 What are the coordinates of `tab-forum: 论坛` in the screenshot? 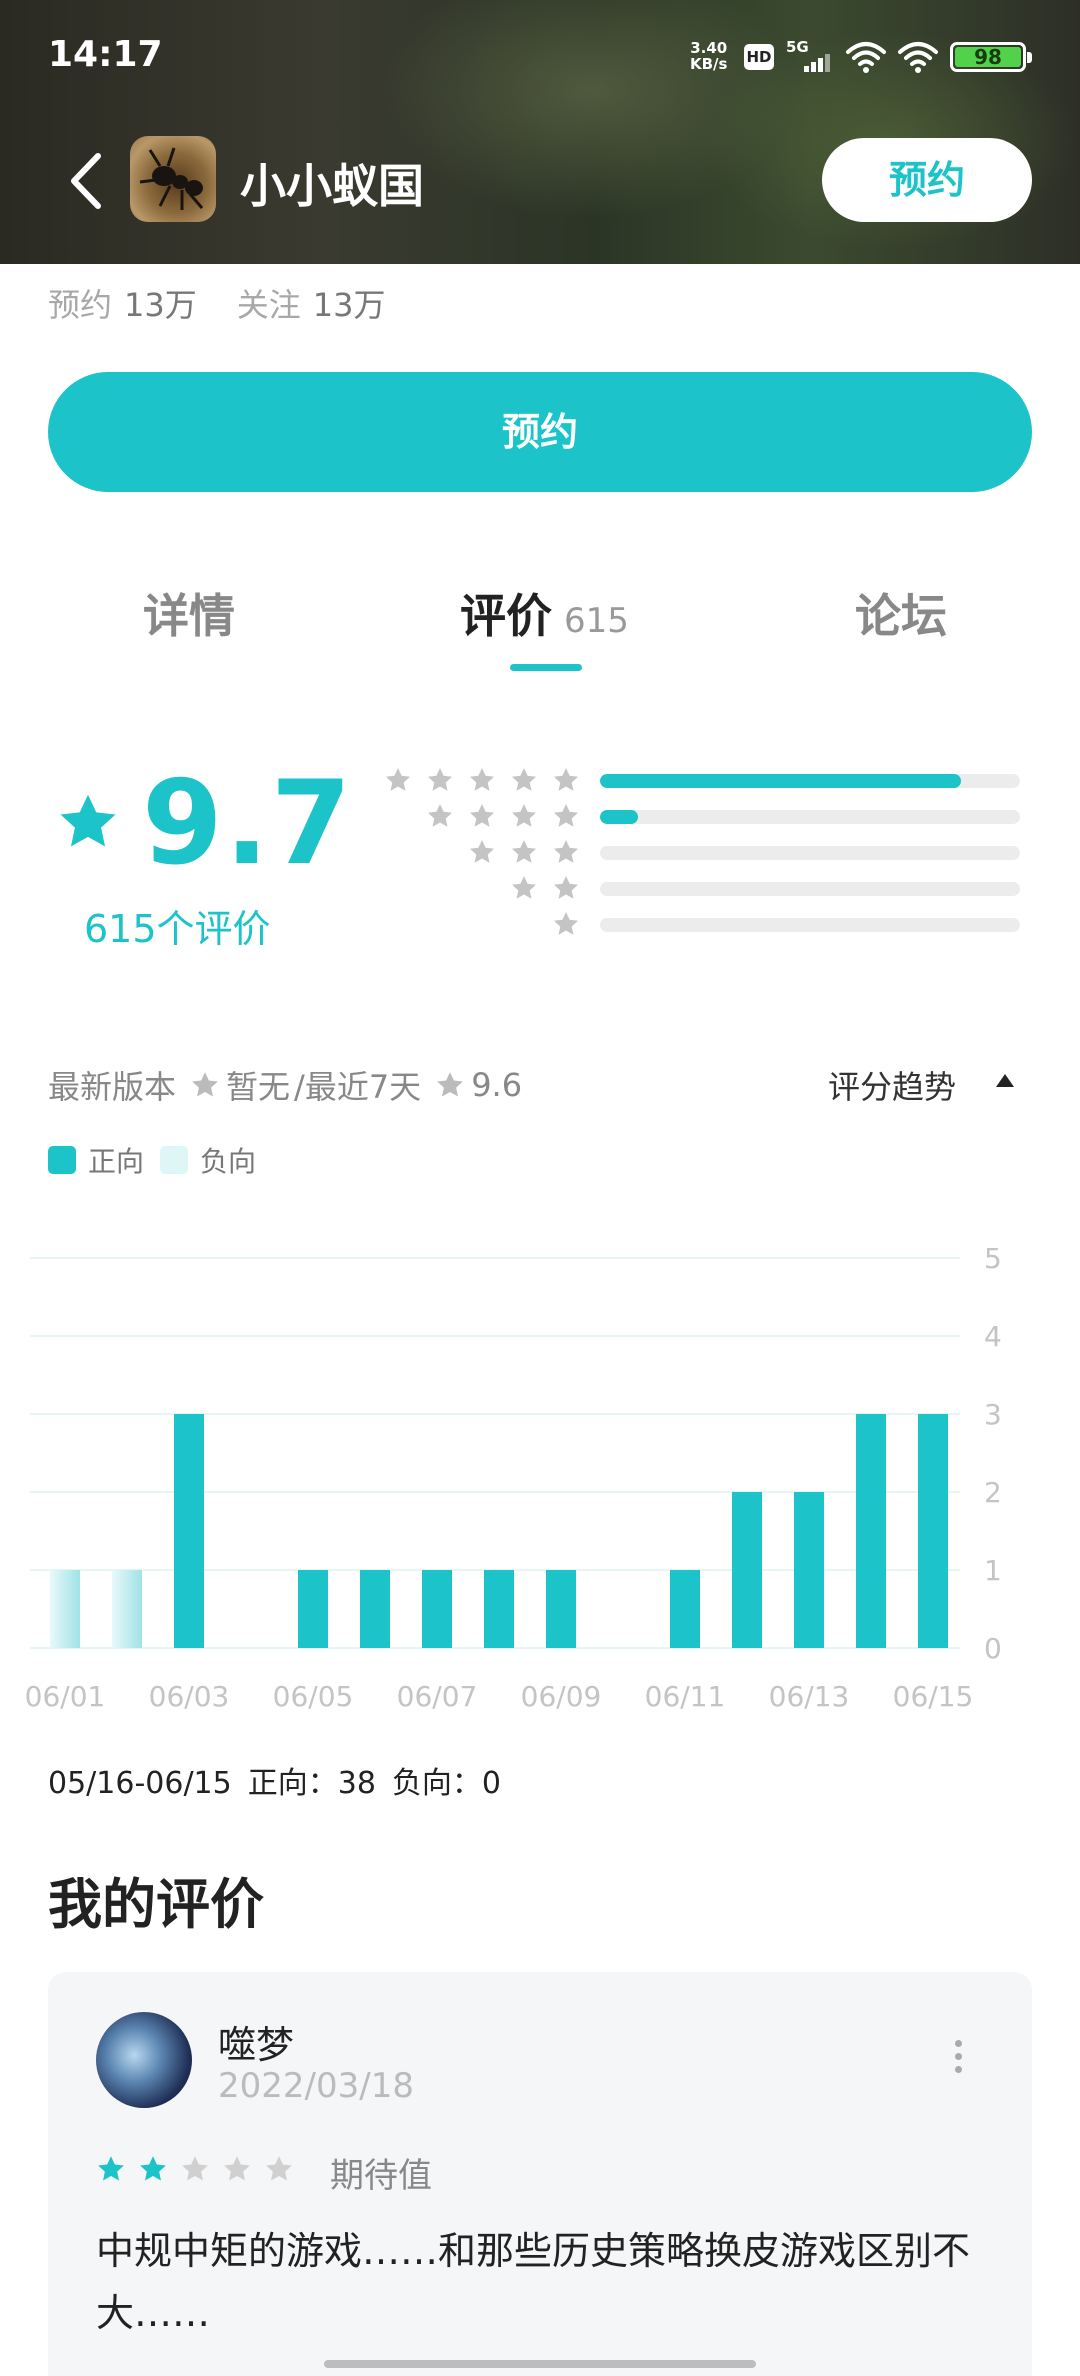 It's located at (901, 613).